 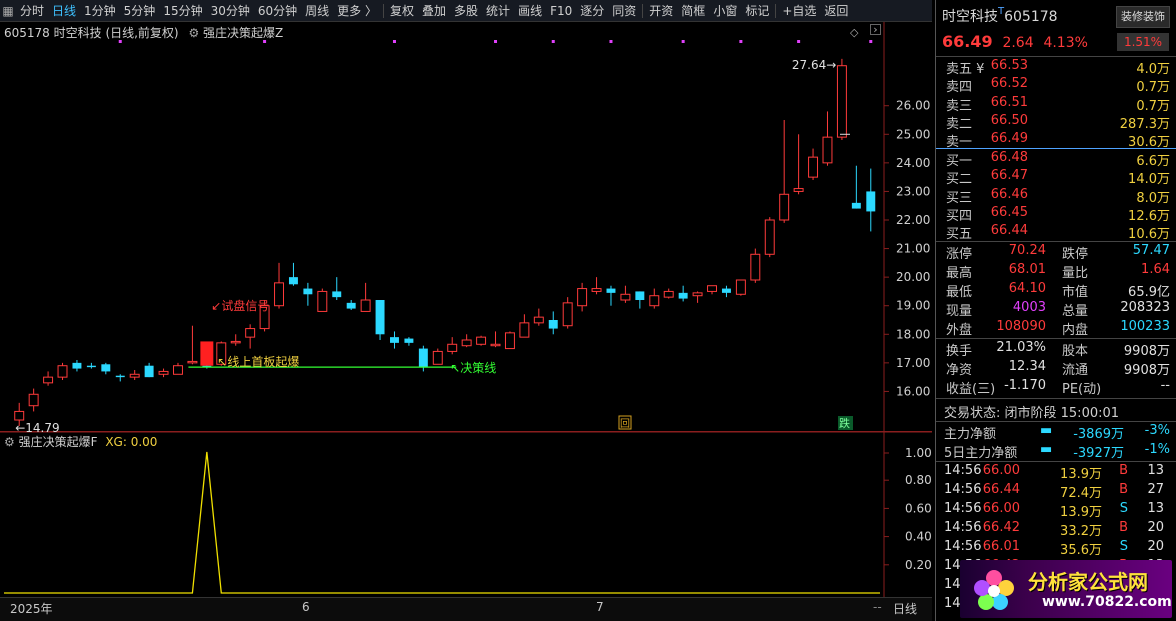 What do you see at coordinates (1032, 413) in the screenshot?
I see `trade-state: 交易状态: 闭市阶段 15:00:01` at bounding box center [1032, 413].